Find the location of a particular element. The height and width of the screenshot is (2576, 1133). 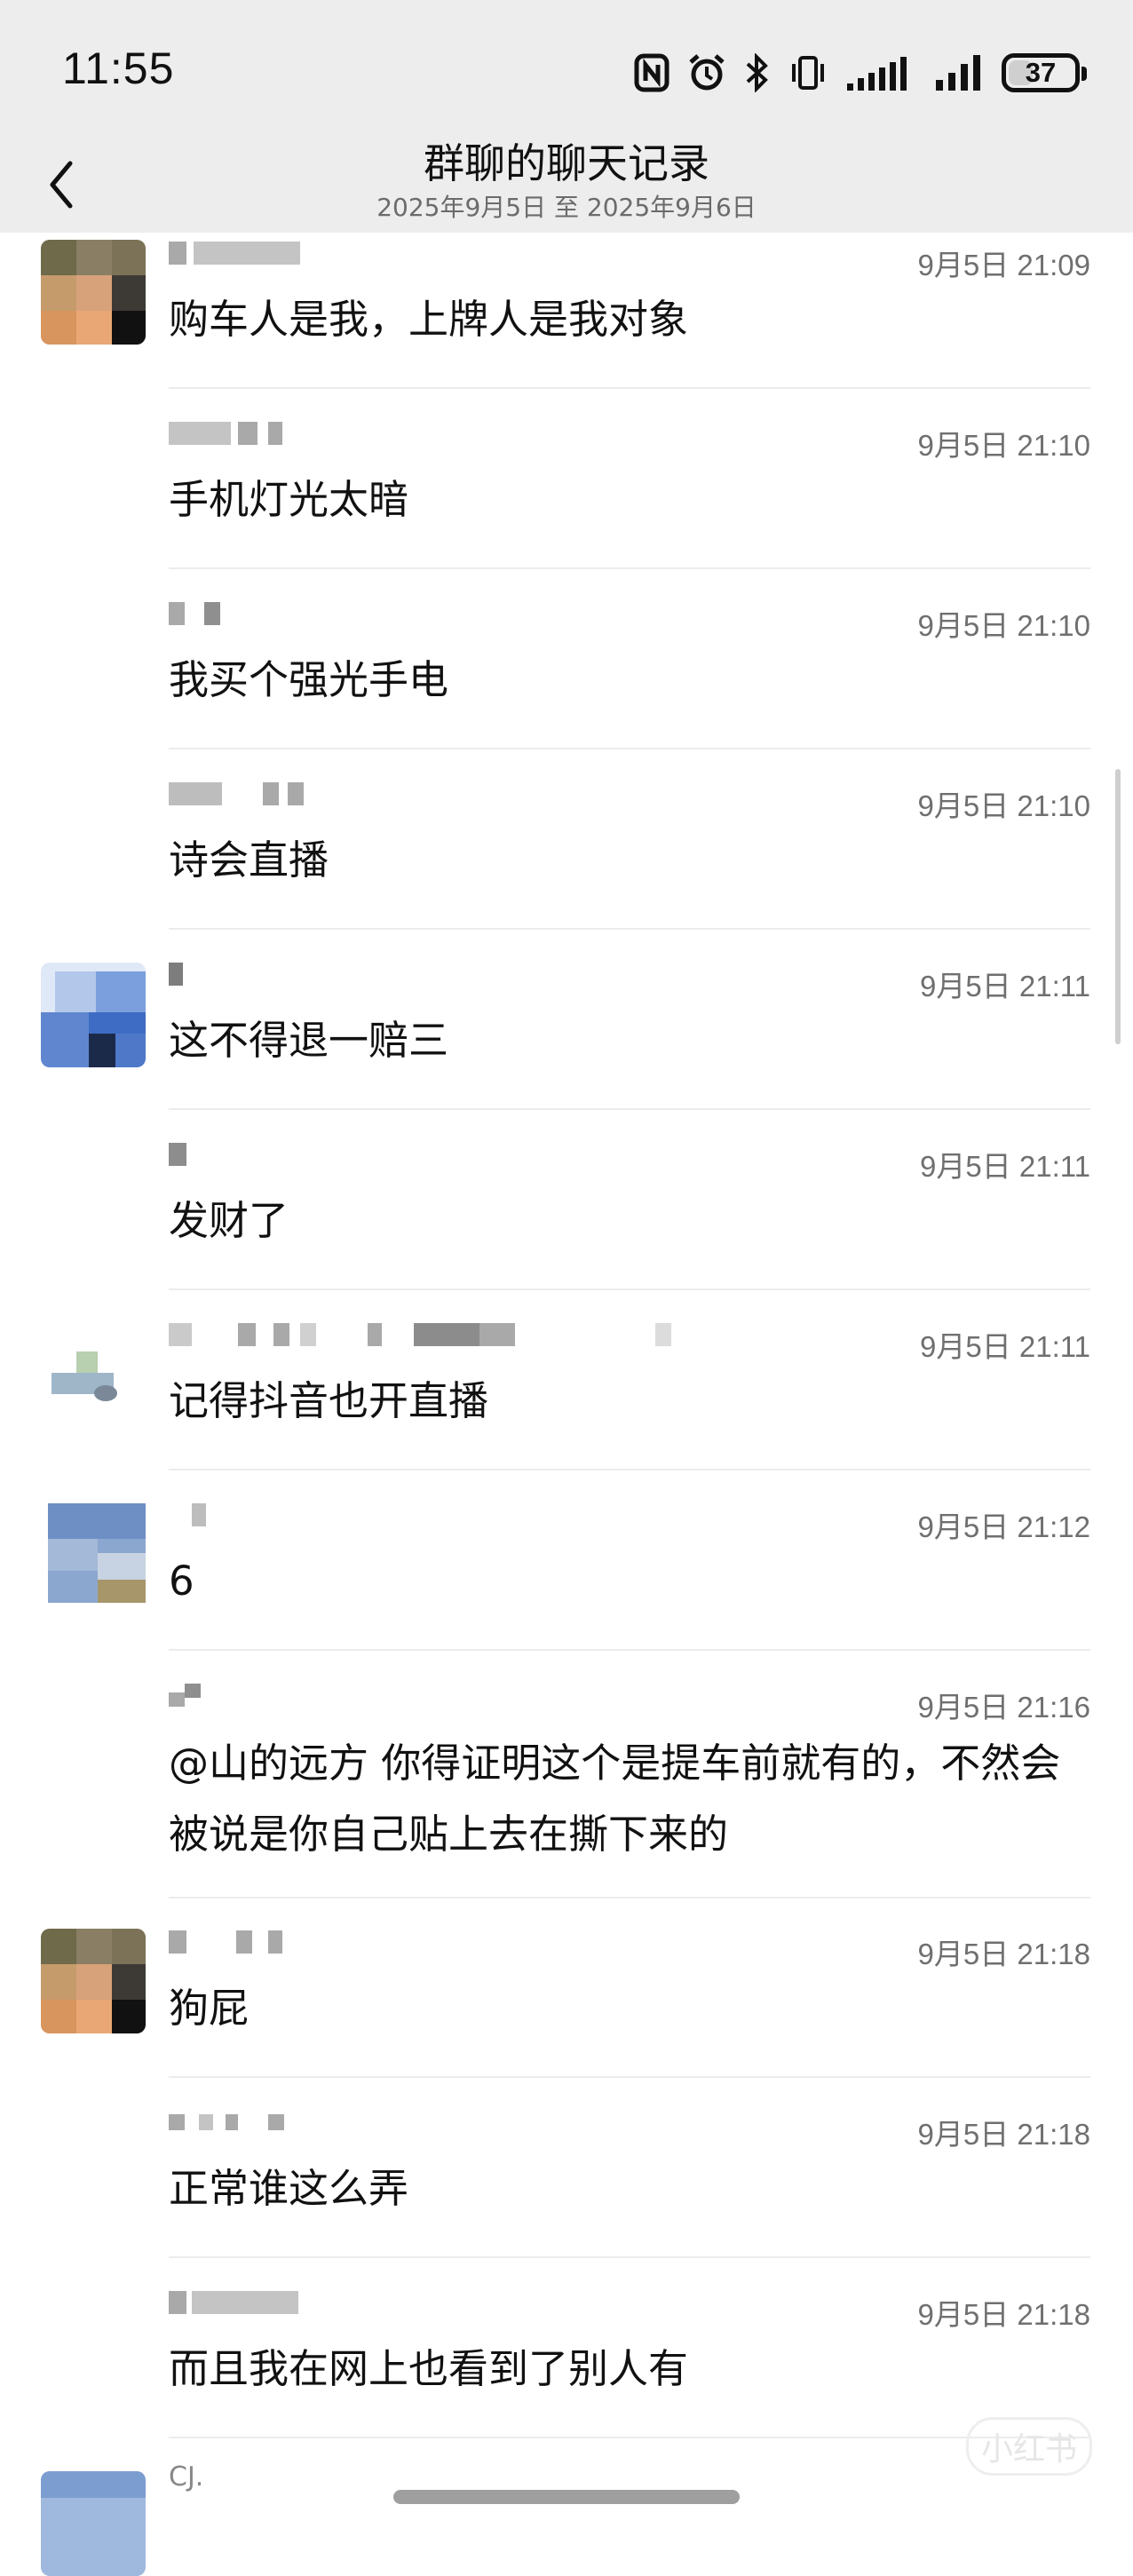

message-text: 记得抖音也开直播 is located at coordinates (329, 1401).